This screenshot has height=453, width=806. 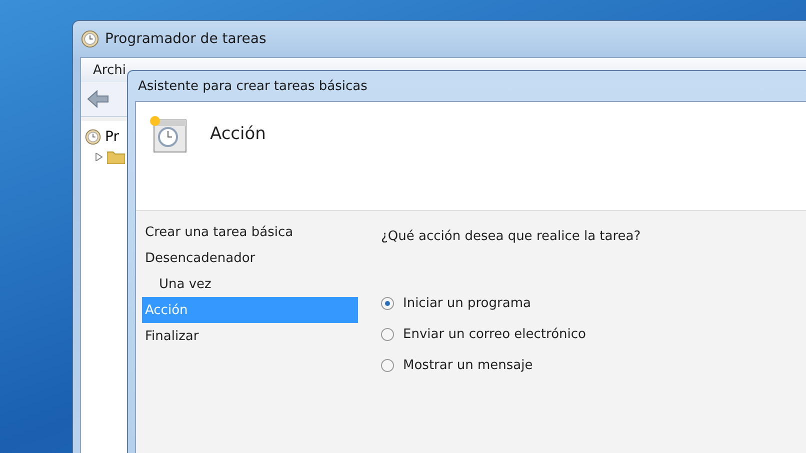 I want to click on option-label: Iniciar un programa, so click(x=467, y=303).